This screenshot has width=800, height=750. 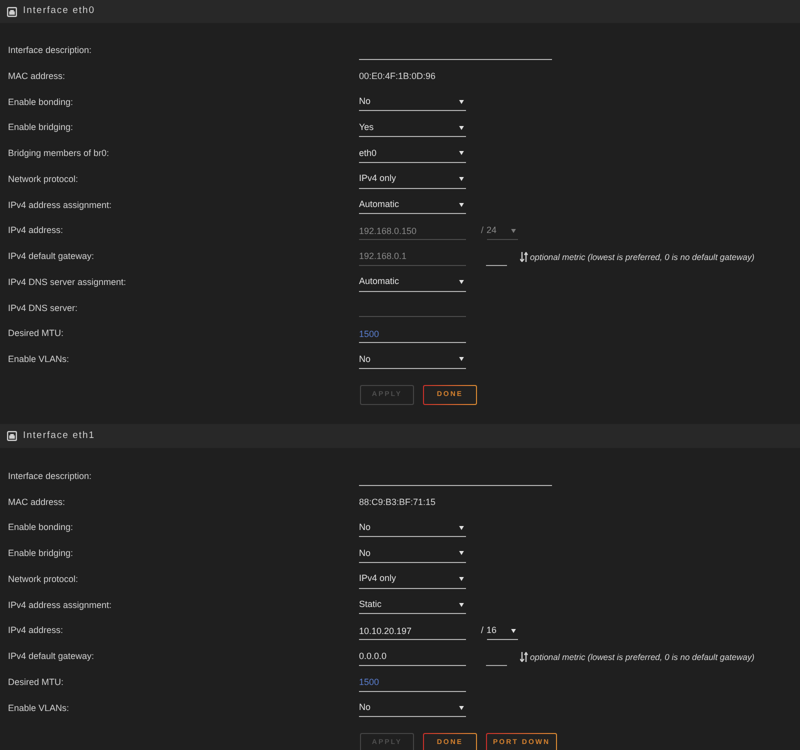 I want to click on select-field: Static, so click(x=412, y=605).